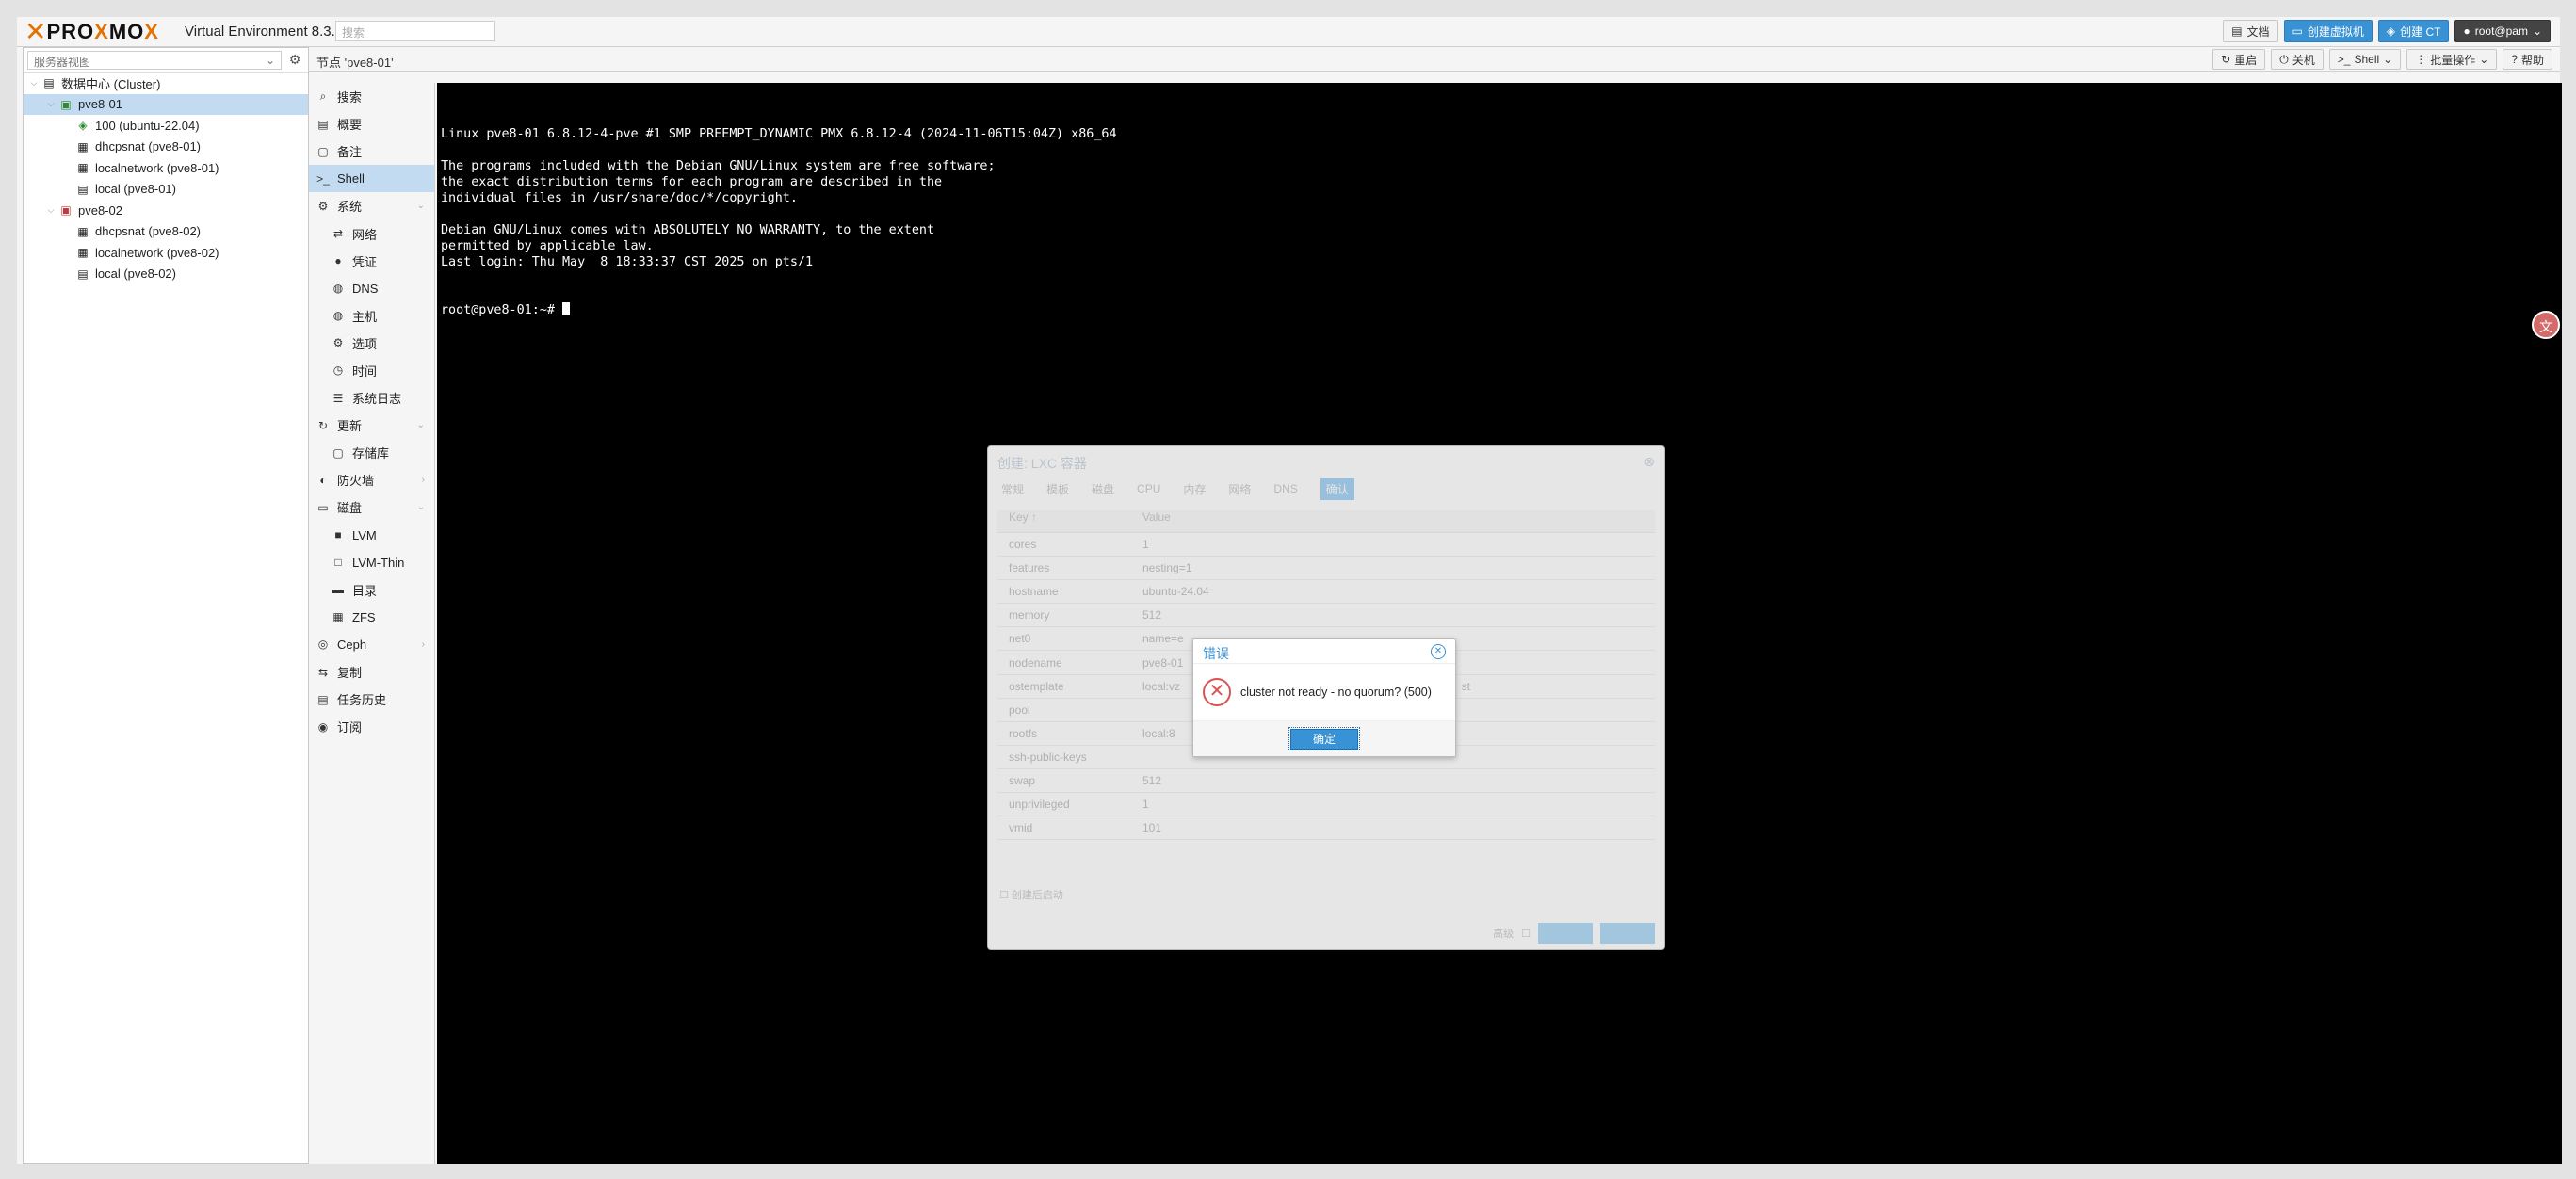 Image resolution: width=2576 pixels, height=1179 pixels. I want to click on lxc-tab: 模板, so click(1057, 489).